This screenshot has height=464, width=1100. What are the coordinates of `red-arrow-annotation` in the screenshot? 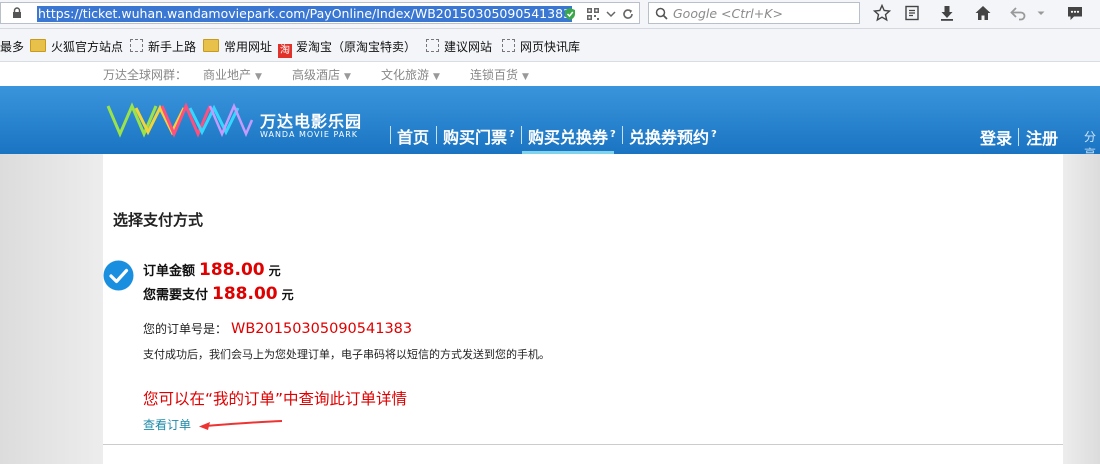 It's located at (241, 425).